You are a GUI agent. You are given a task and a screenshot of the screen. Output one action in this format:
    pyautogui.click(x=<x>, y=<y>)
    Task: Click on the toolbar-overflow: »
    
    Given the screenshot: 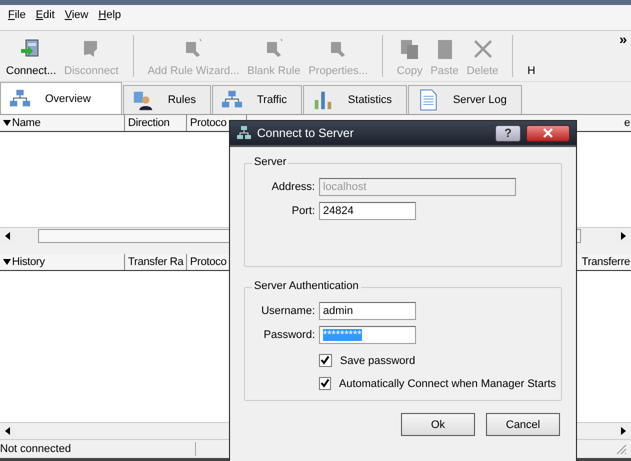 What is the action you would take?
    pyautogui.click(x=623, y=39)
    